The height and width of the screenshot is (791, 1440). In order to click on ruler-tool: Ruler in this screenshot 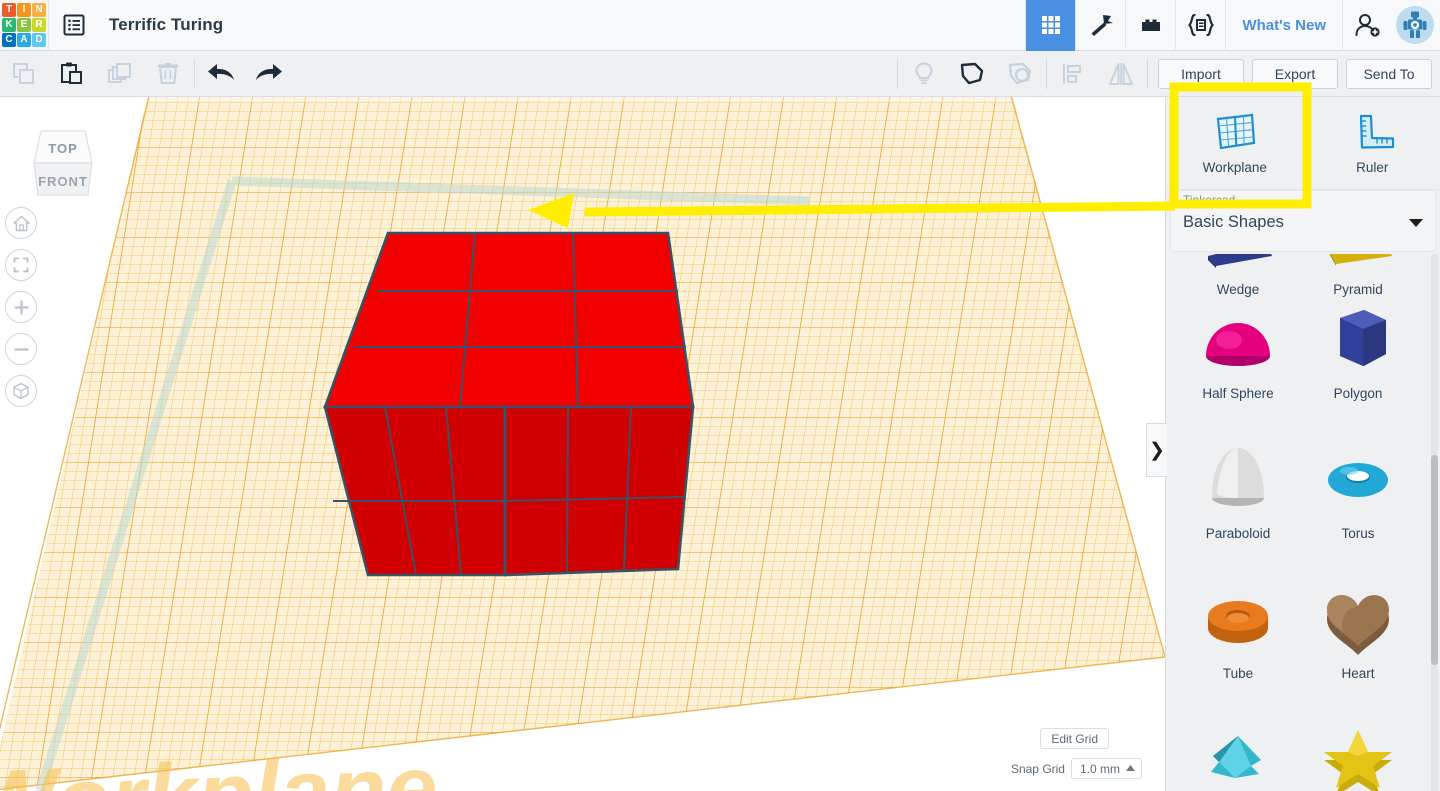, I will do `click(1372, 143)`.